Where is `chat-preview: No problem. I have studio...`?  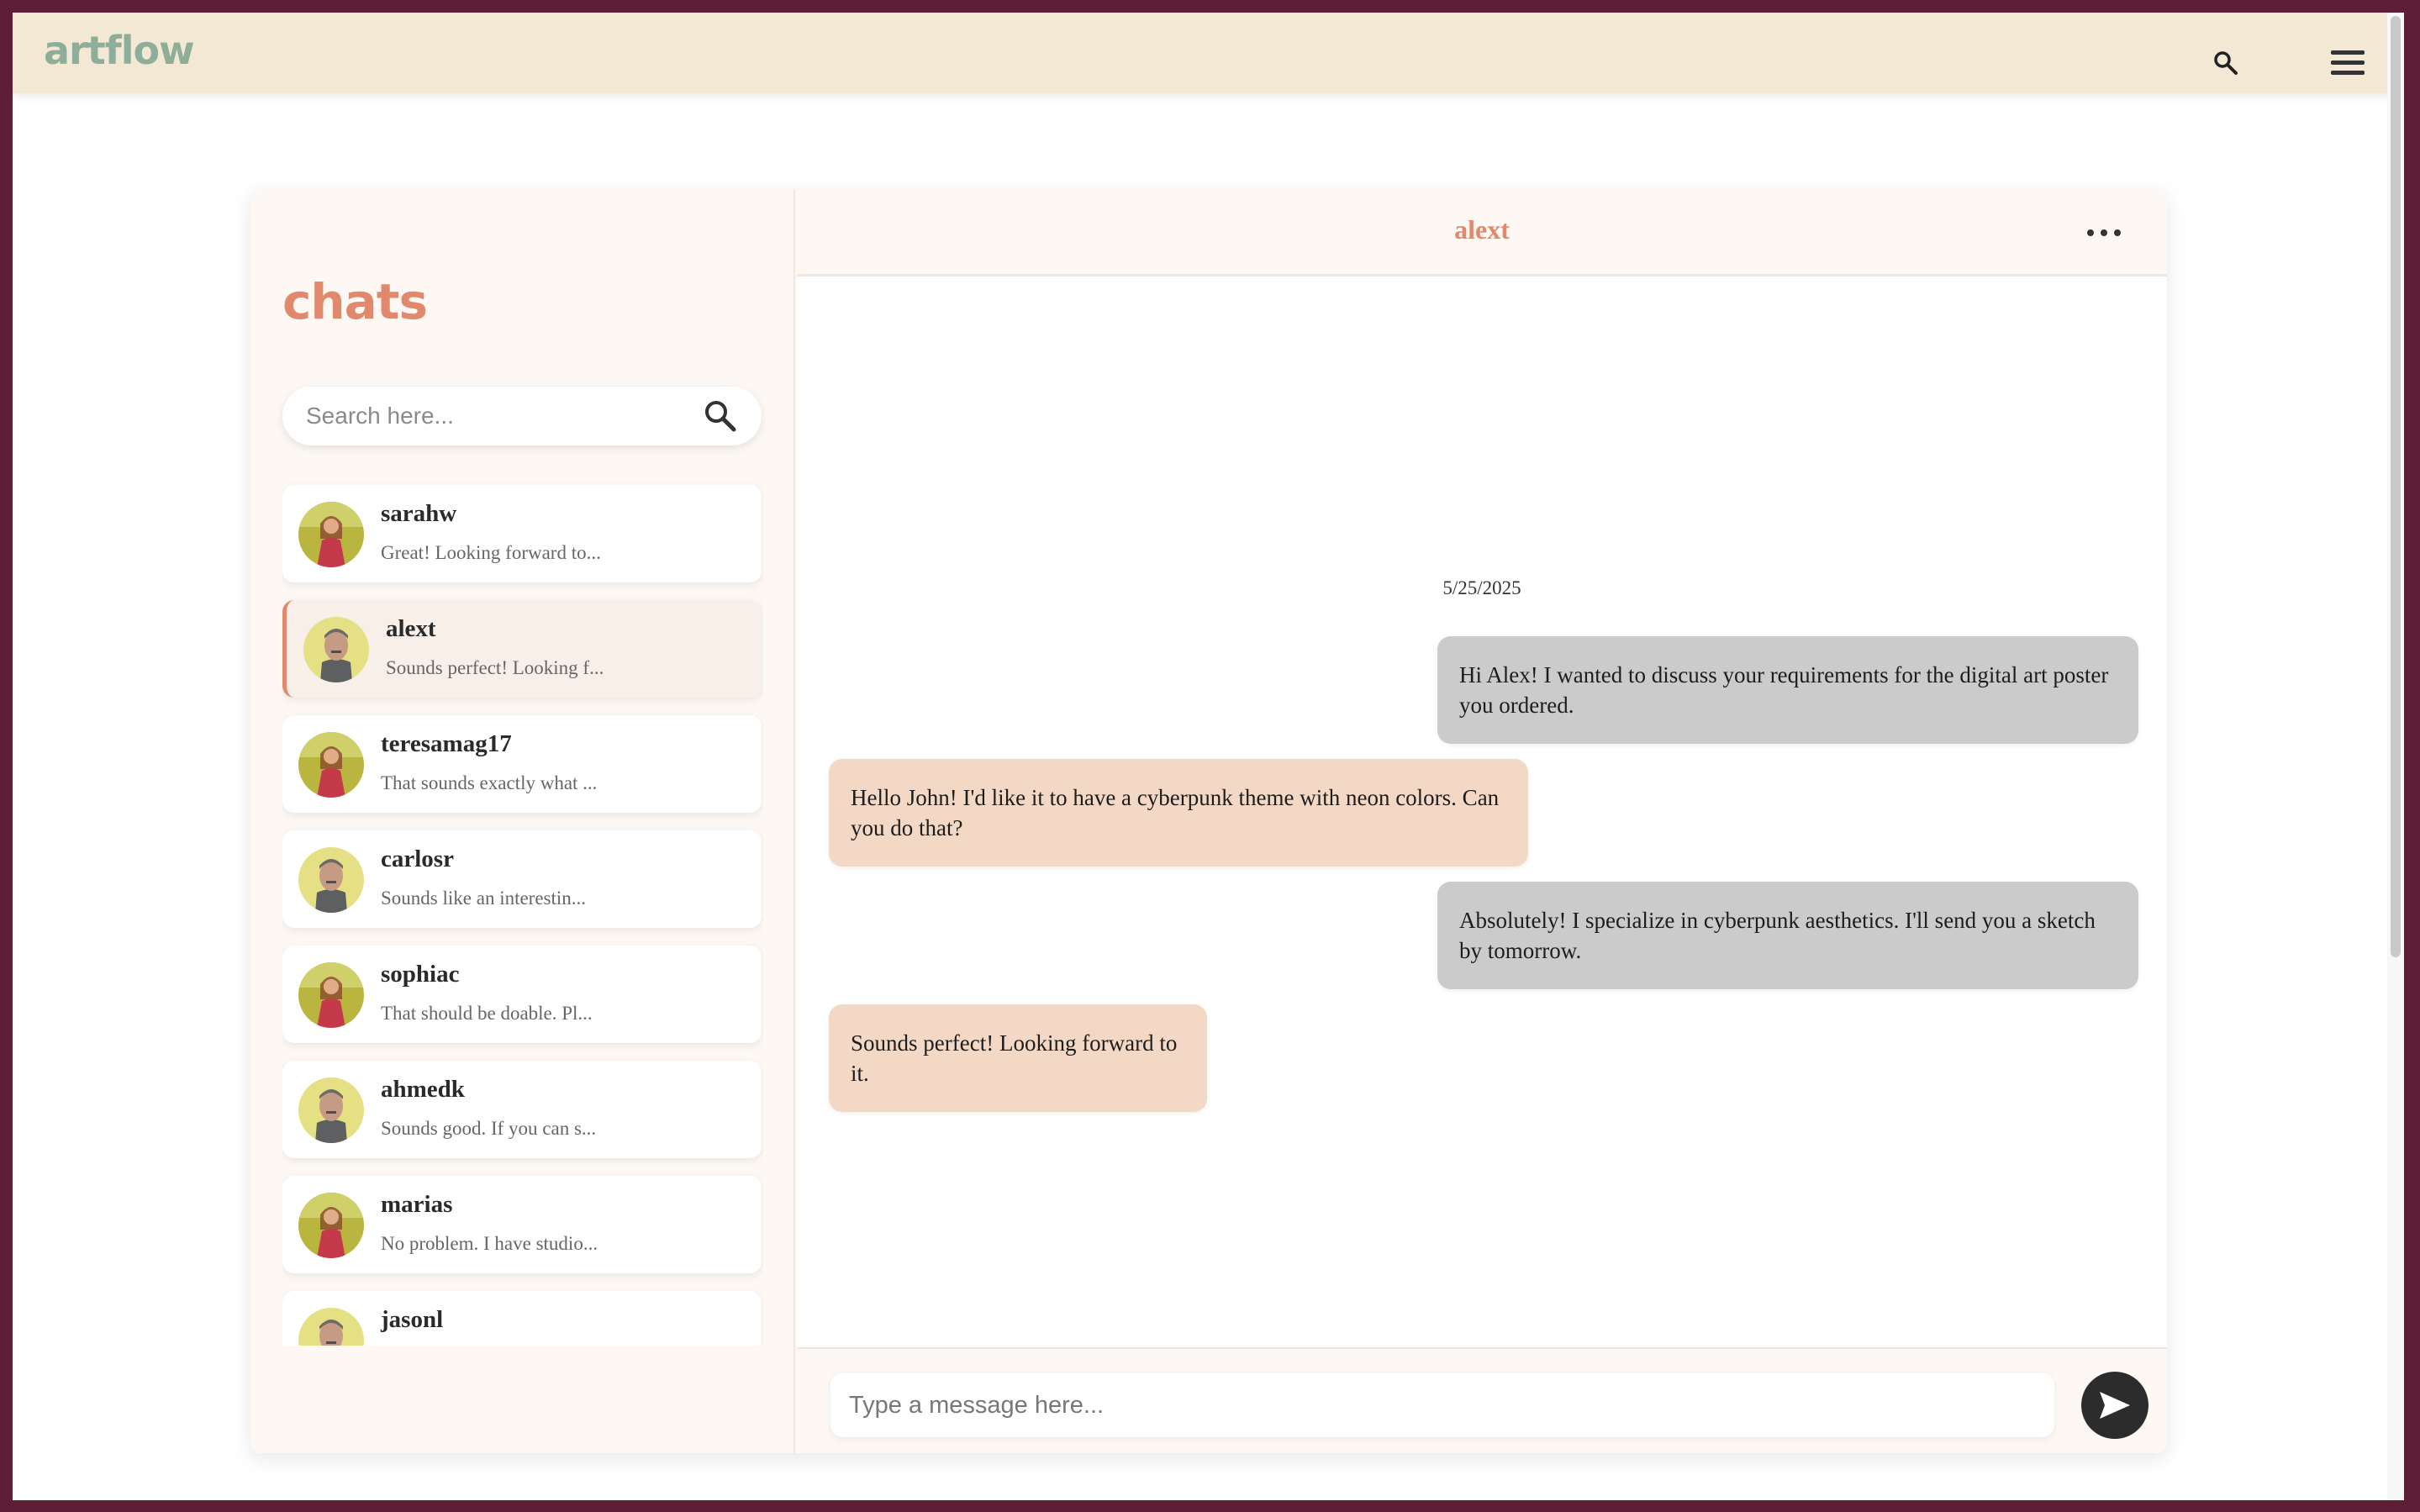
chat-preview: No problem. I have studio... is located at coordinates (489, 1244).